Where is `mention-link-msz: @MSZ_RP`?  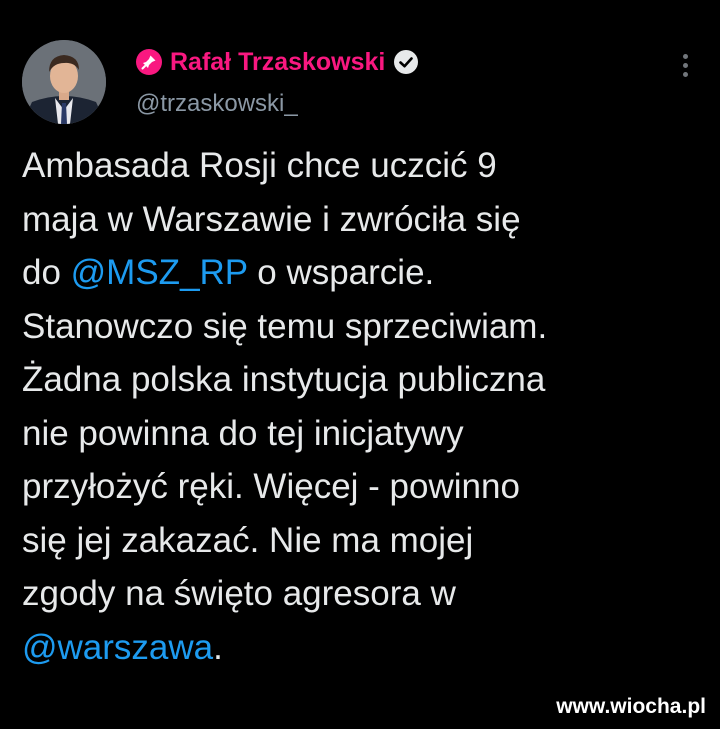
mention-link-msz: @MSZ_RP is located at coordinates (159, 272).